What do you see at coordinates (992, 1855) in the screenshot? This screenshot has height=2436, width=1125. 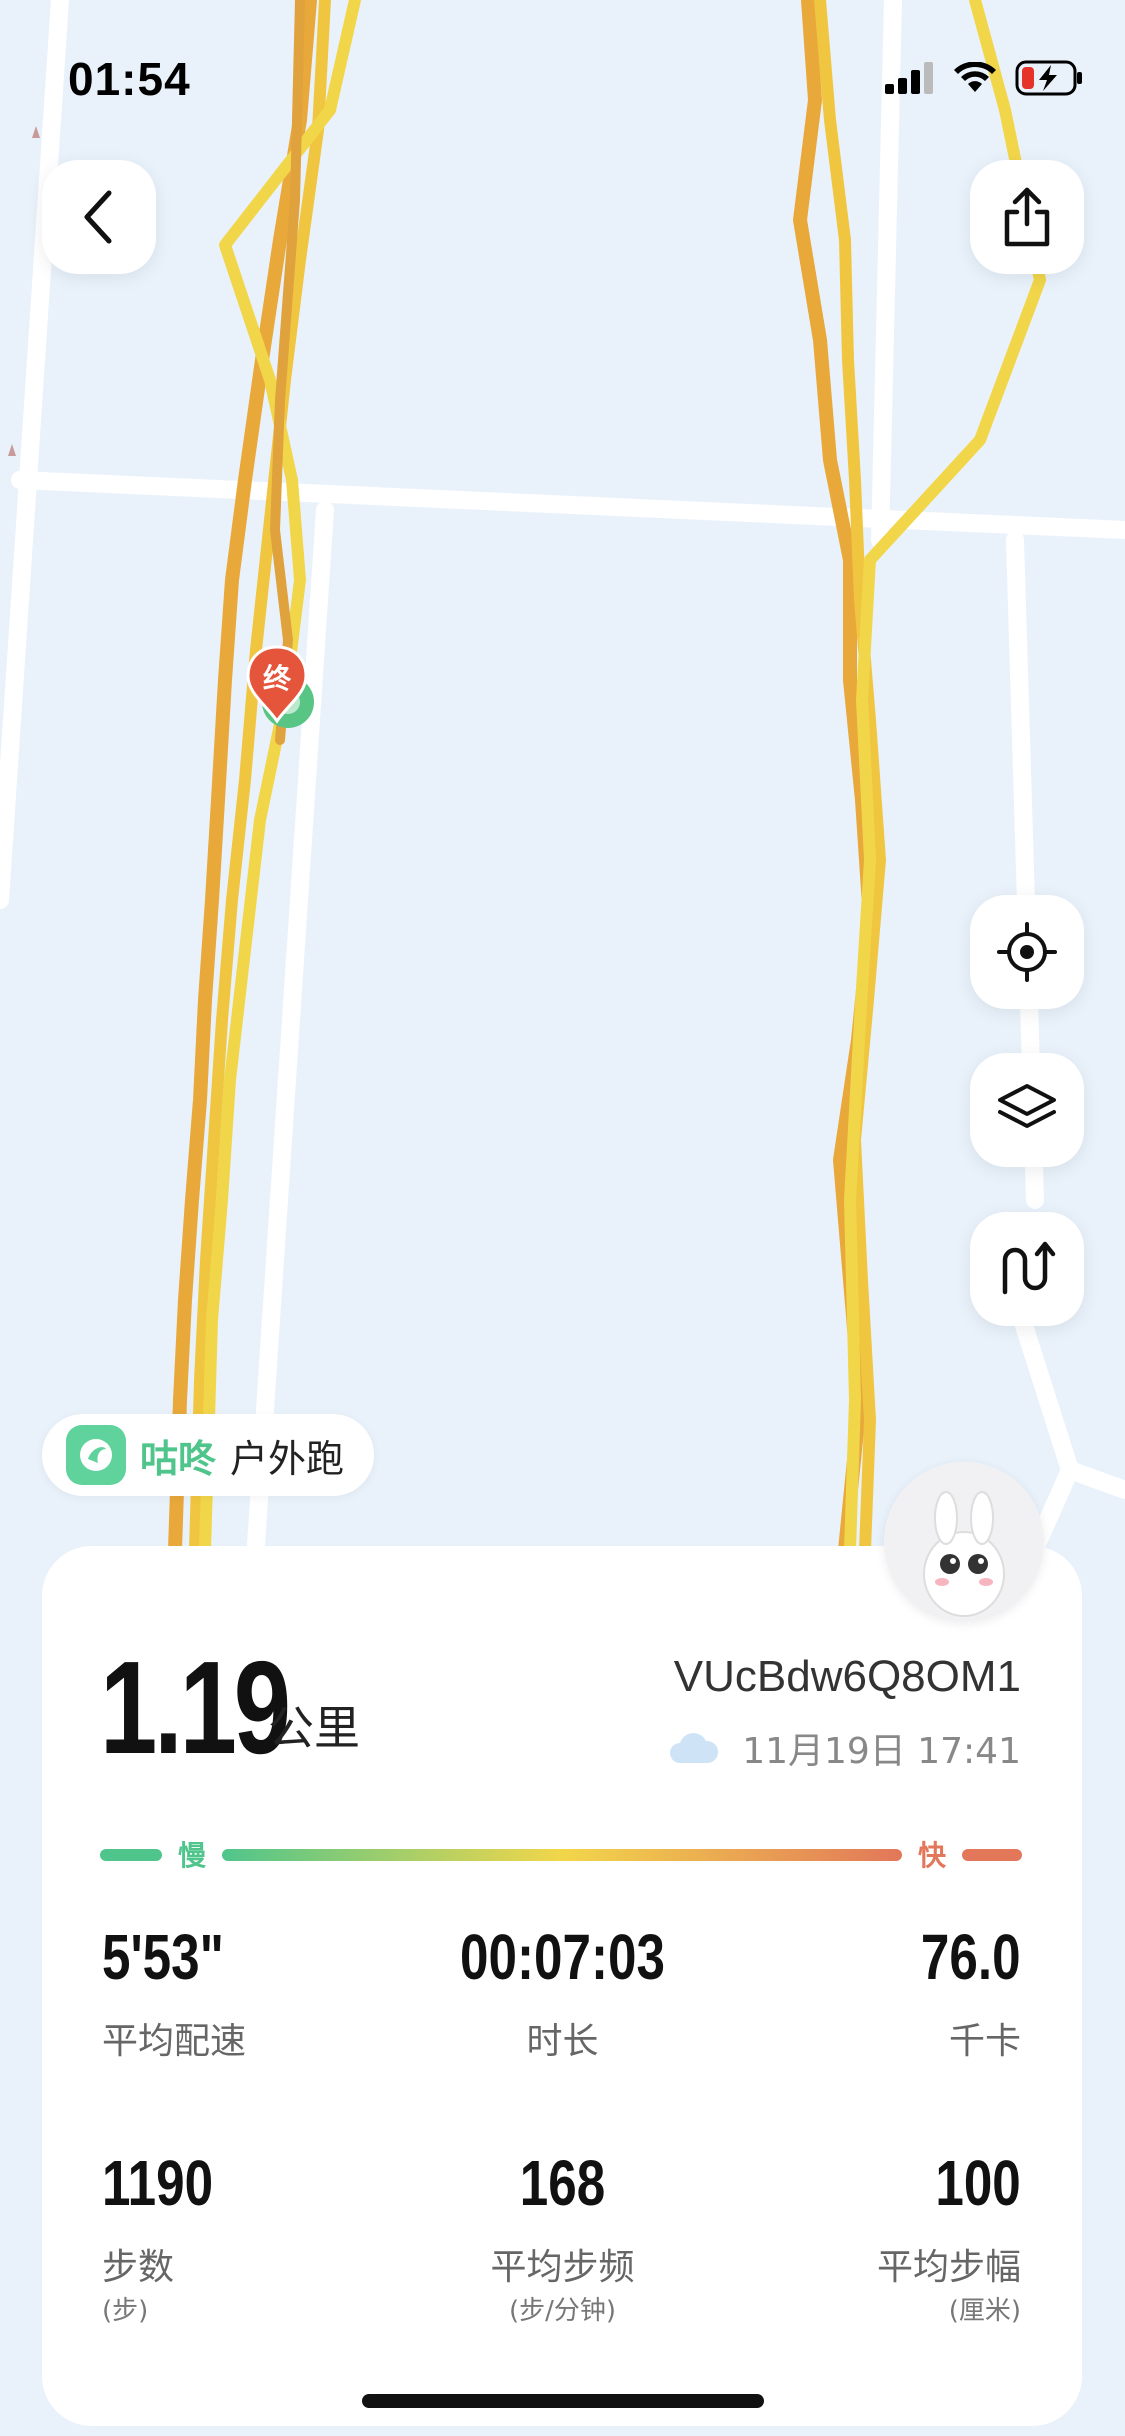 I see `fast-swatch` at bounding box center [992, 1855].